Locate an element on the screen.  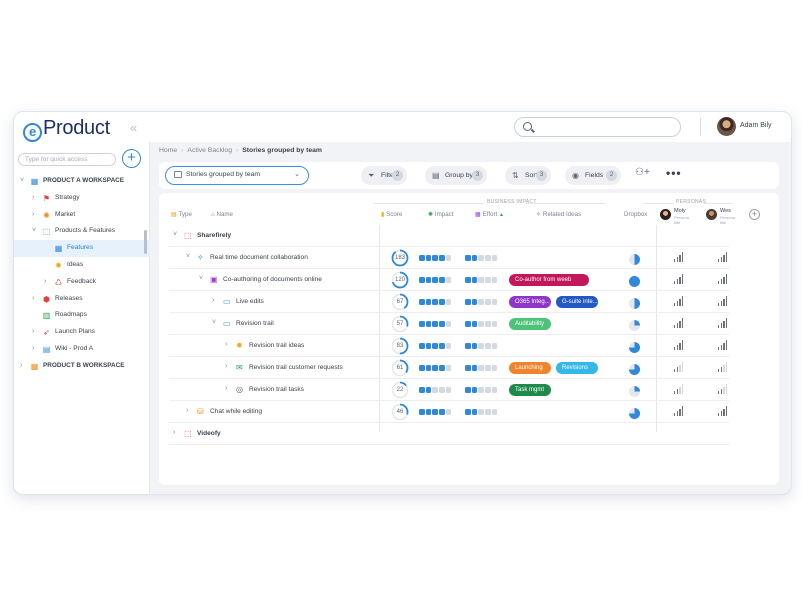
sidebar-item-product-a-workspace: ˅ ▦ PRODUCT A WORKSPACE is located at coordinates (82, 181).